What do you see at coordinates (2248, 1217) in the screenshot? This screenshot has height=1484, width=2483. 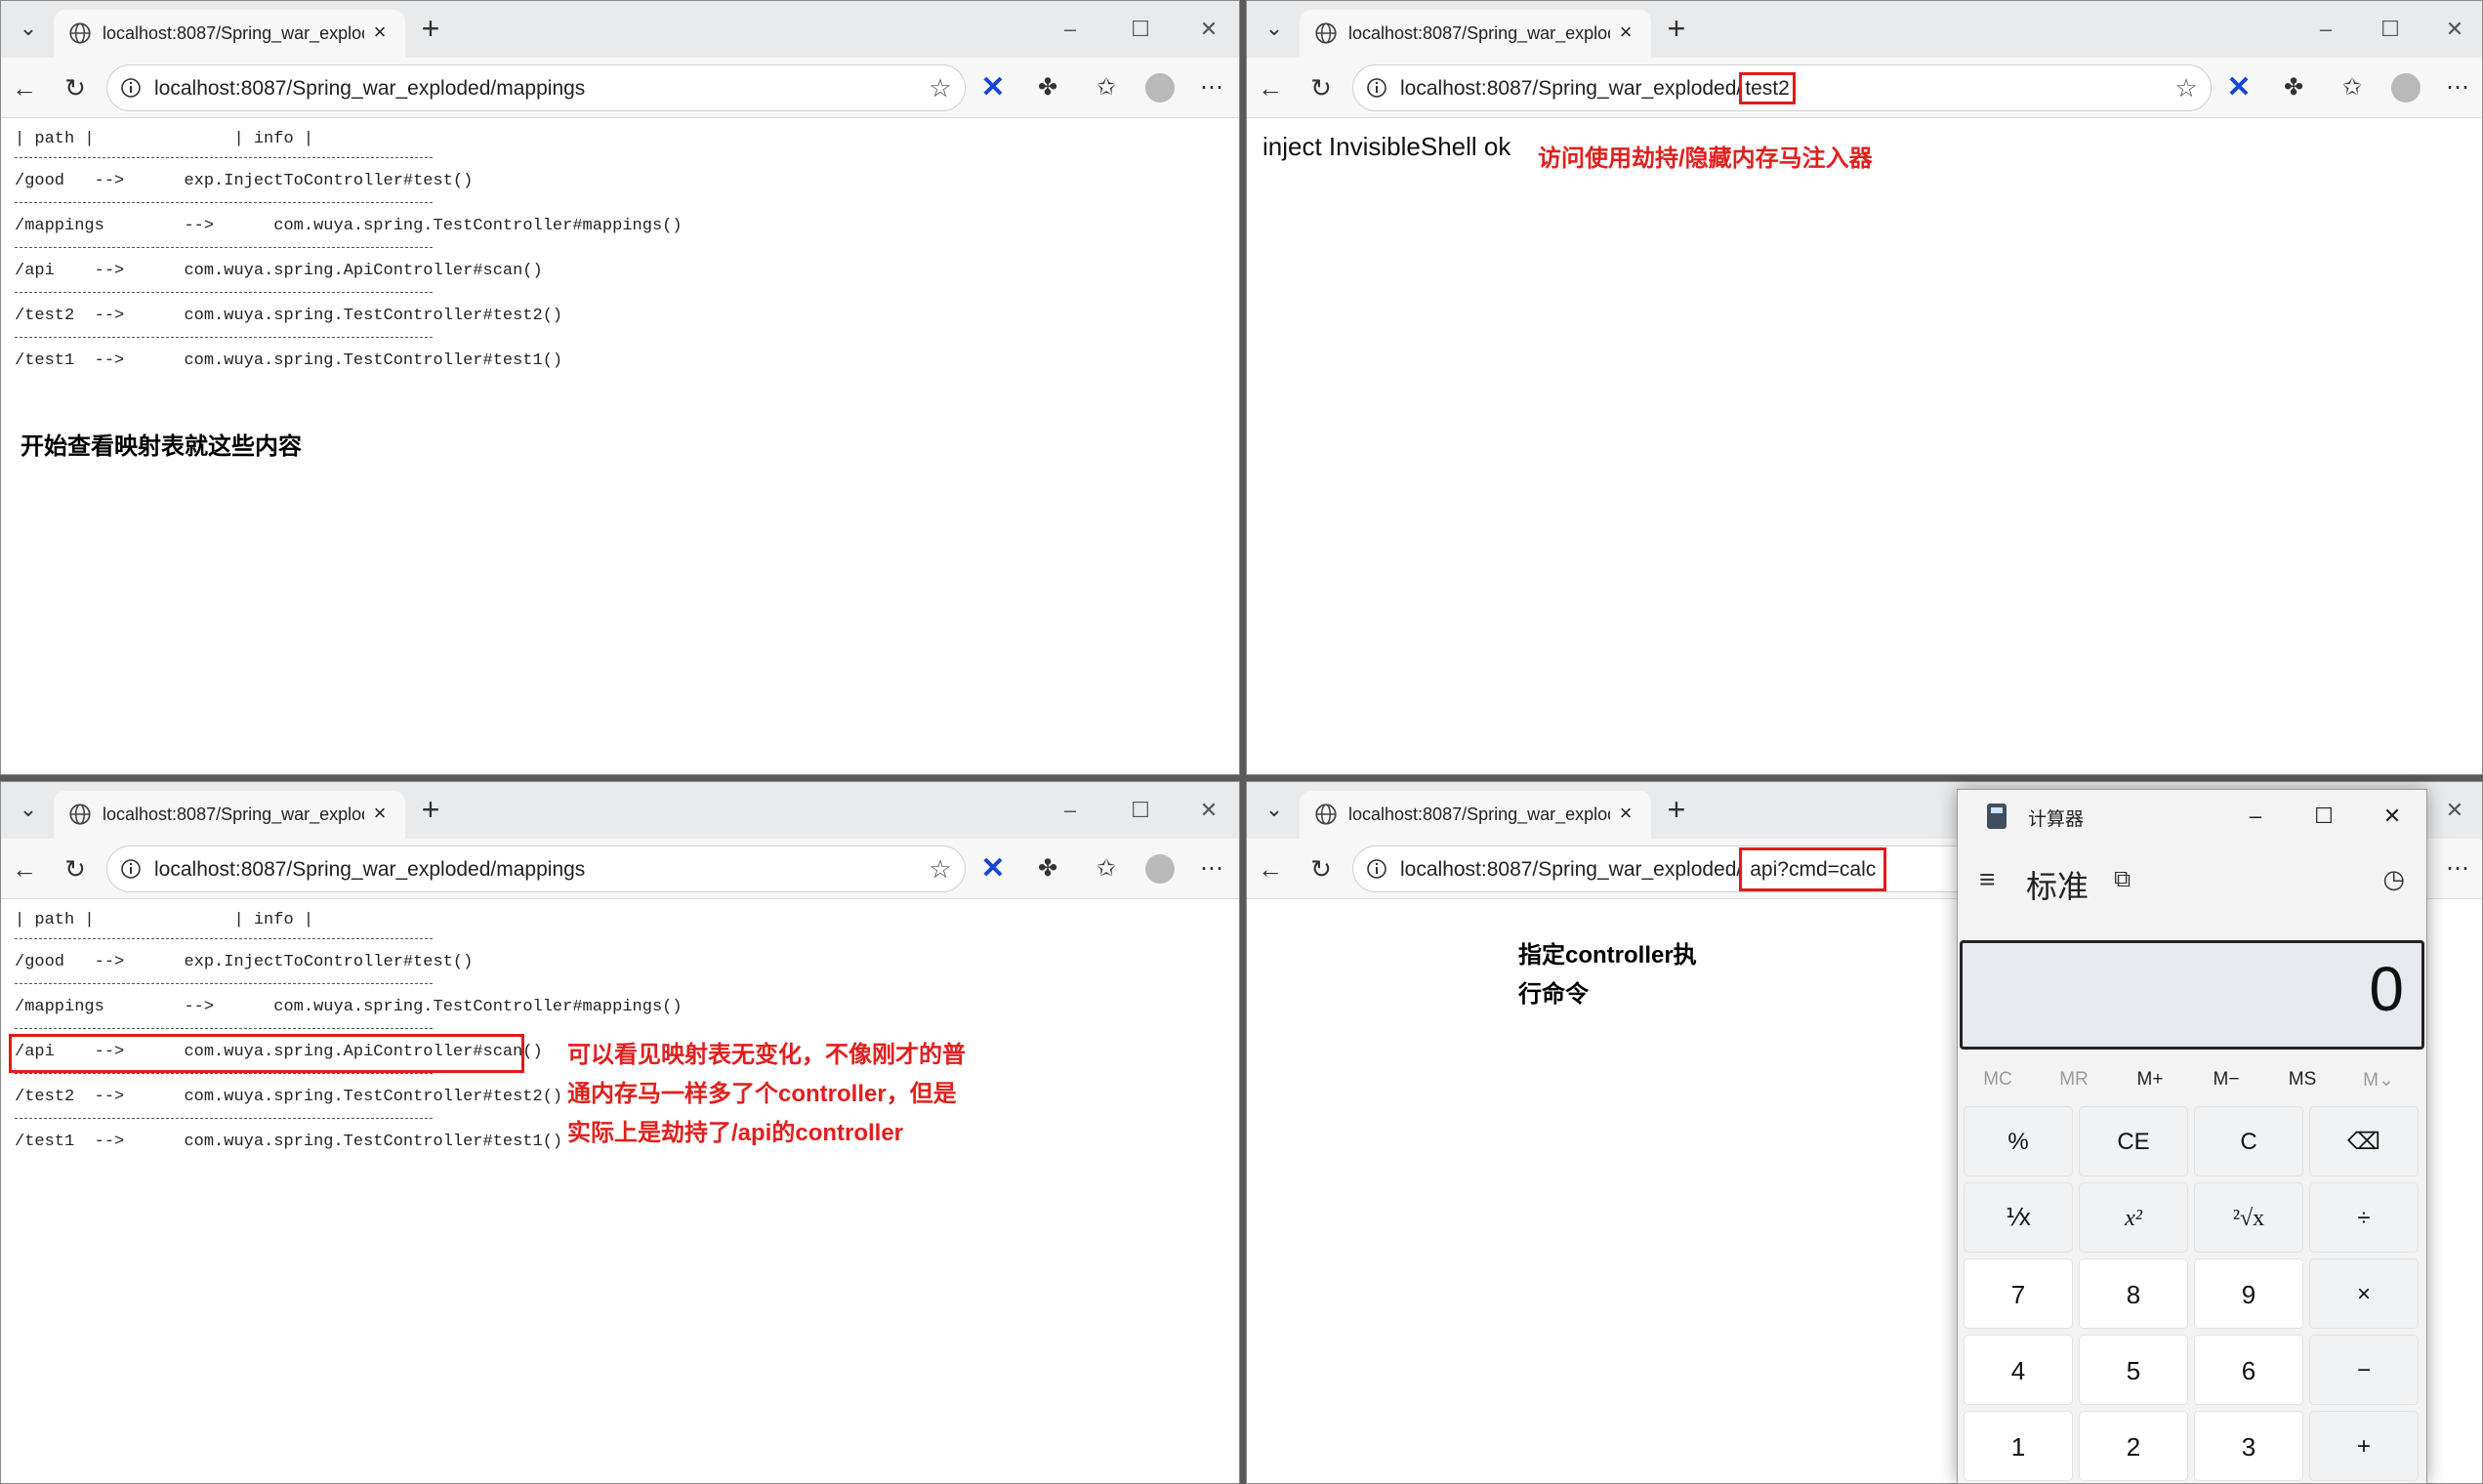 I see `square-root-button: ²√x` at bounding box center [2248, 1217].